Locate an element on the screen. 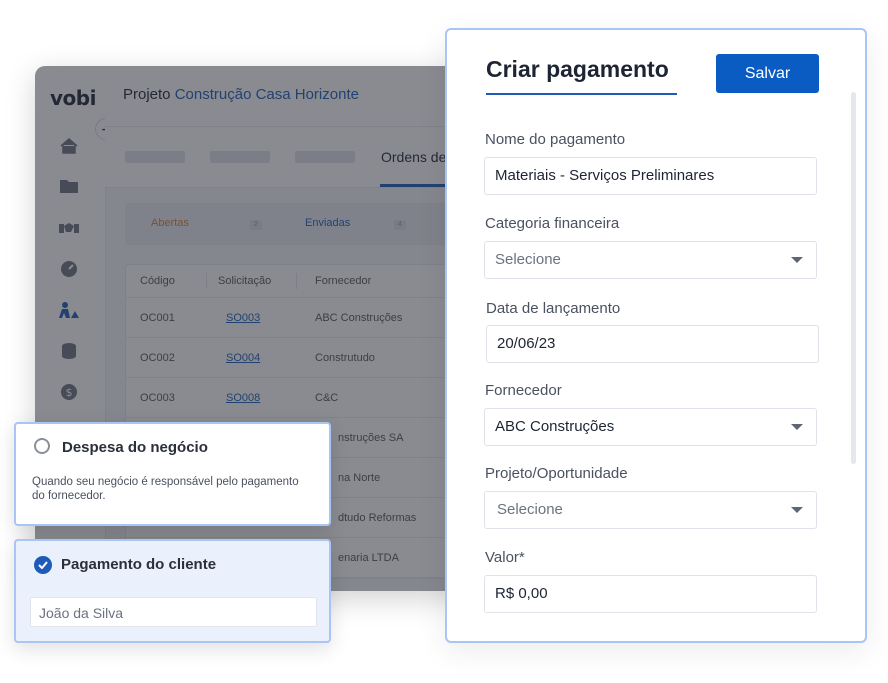  status-tabs: Abertas 2 Enviadas 4 is located at coordinates (302, 224).